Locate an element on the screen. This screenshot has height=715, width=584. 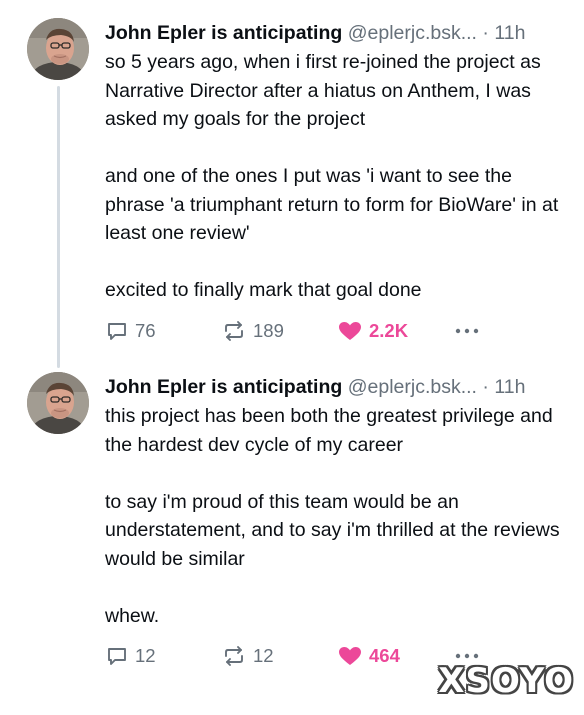
reply-button: 76 is located at coordinates (130, 331).